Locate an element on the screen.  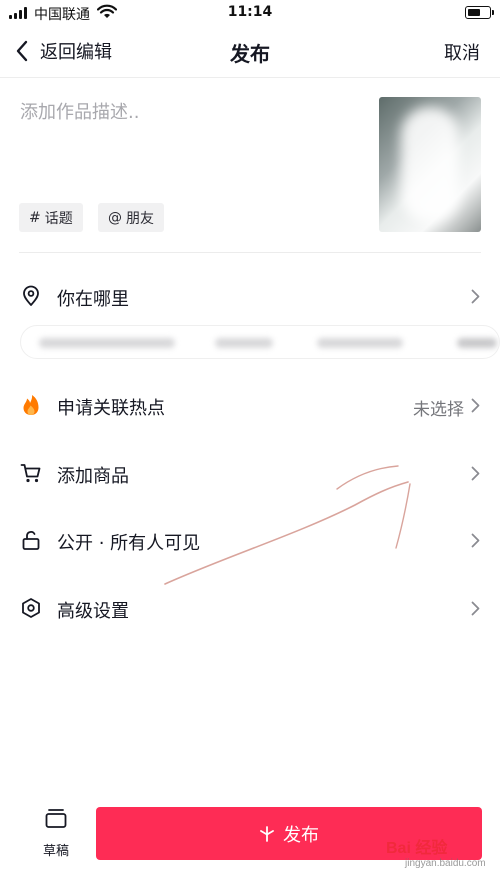
battery-level is located at coordinates (474, 12).